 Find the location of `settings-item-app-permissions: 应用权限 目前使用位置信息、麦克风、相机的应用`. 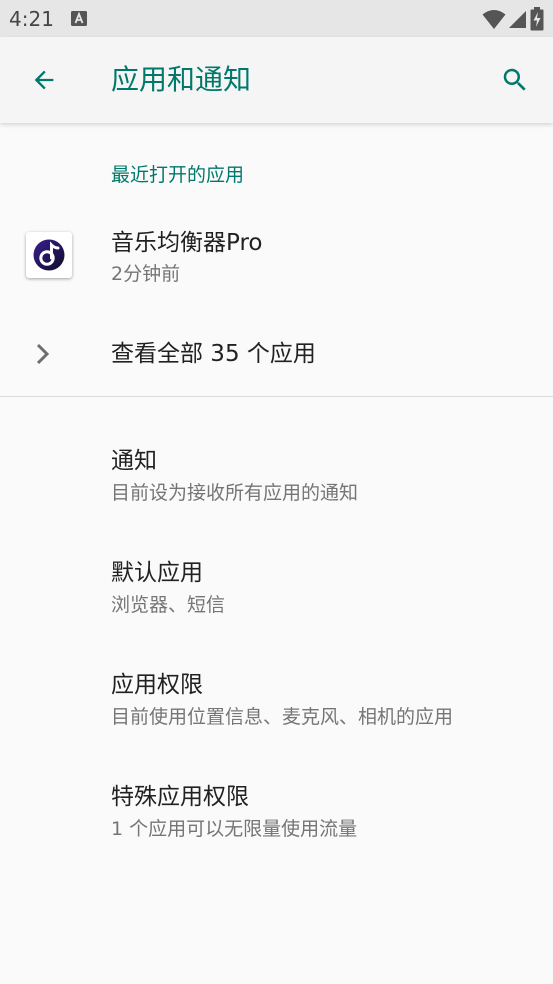

settings-item-app-permissions: 应用权限 目前使用位置信息、麦克风、相机的应用 is located at coordinates (276, 704).